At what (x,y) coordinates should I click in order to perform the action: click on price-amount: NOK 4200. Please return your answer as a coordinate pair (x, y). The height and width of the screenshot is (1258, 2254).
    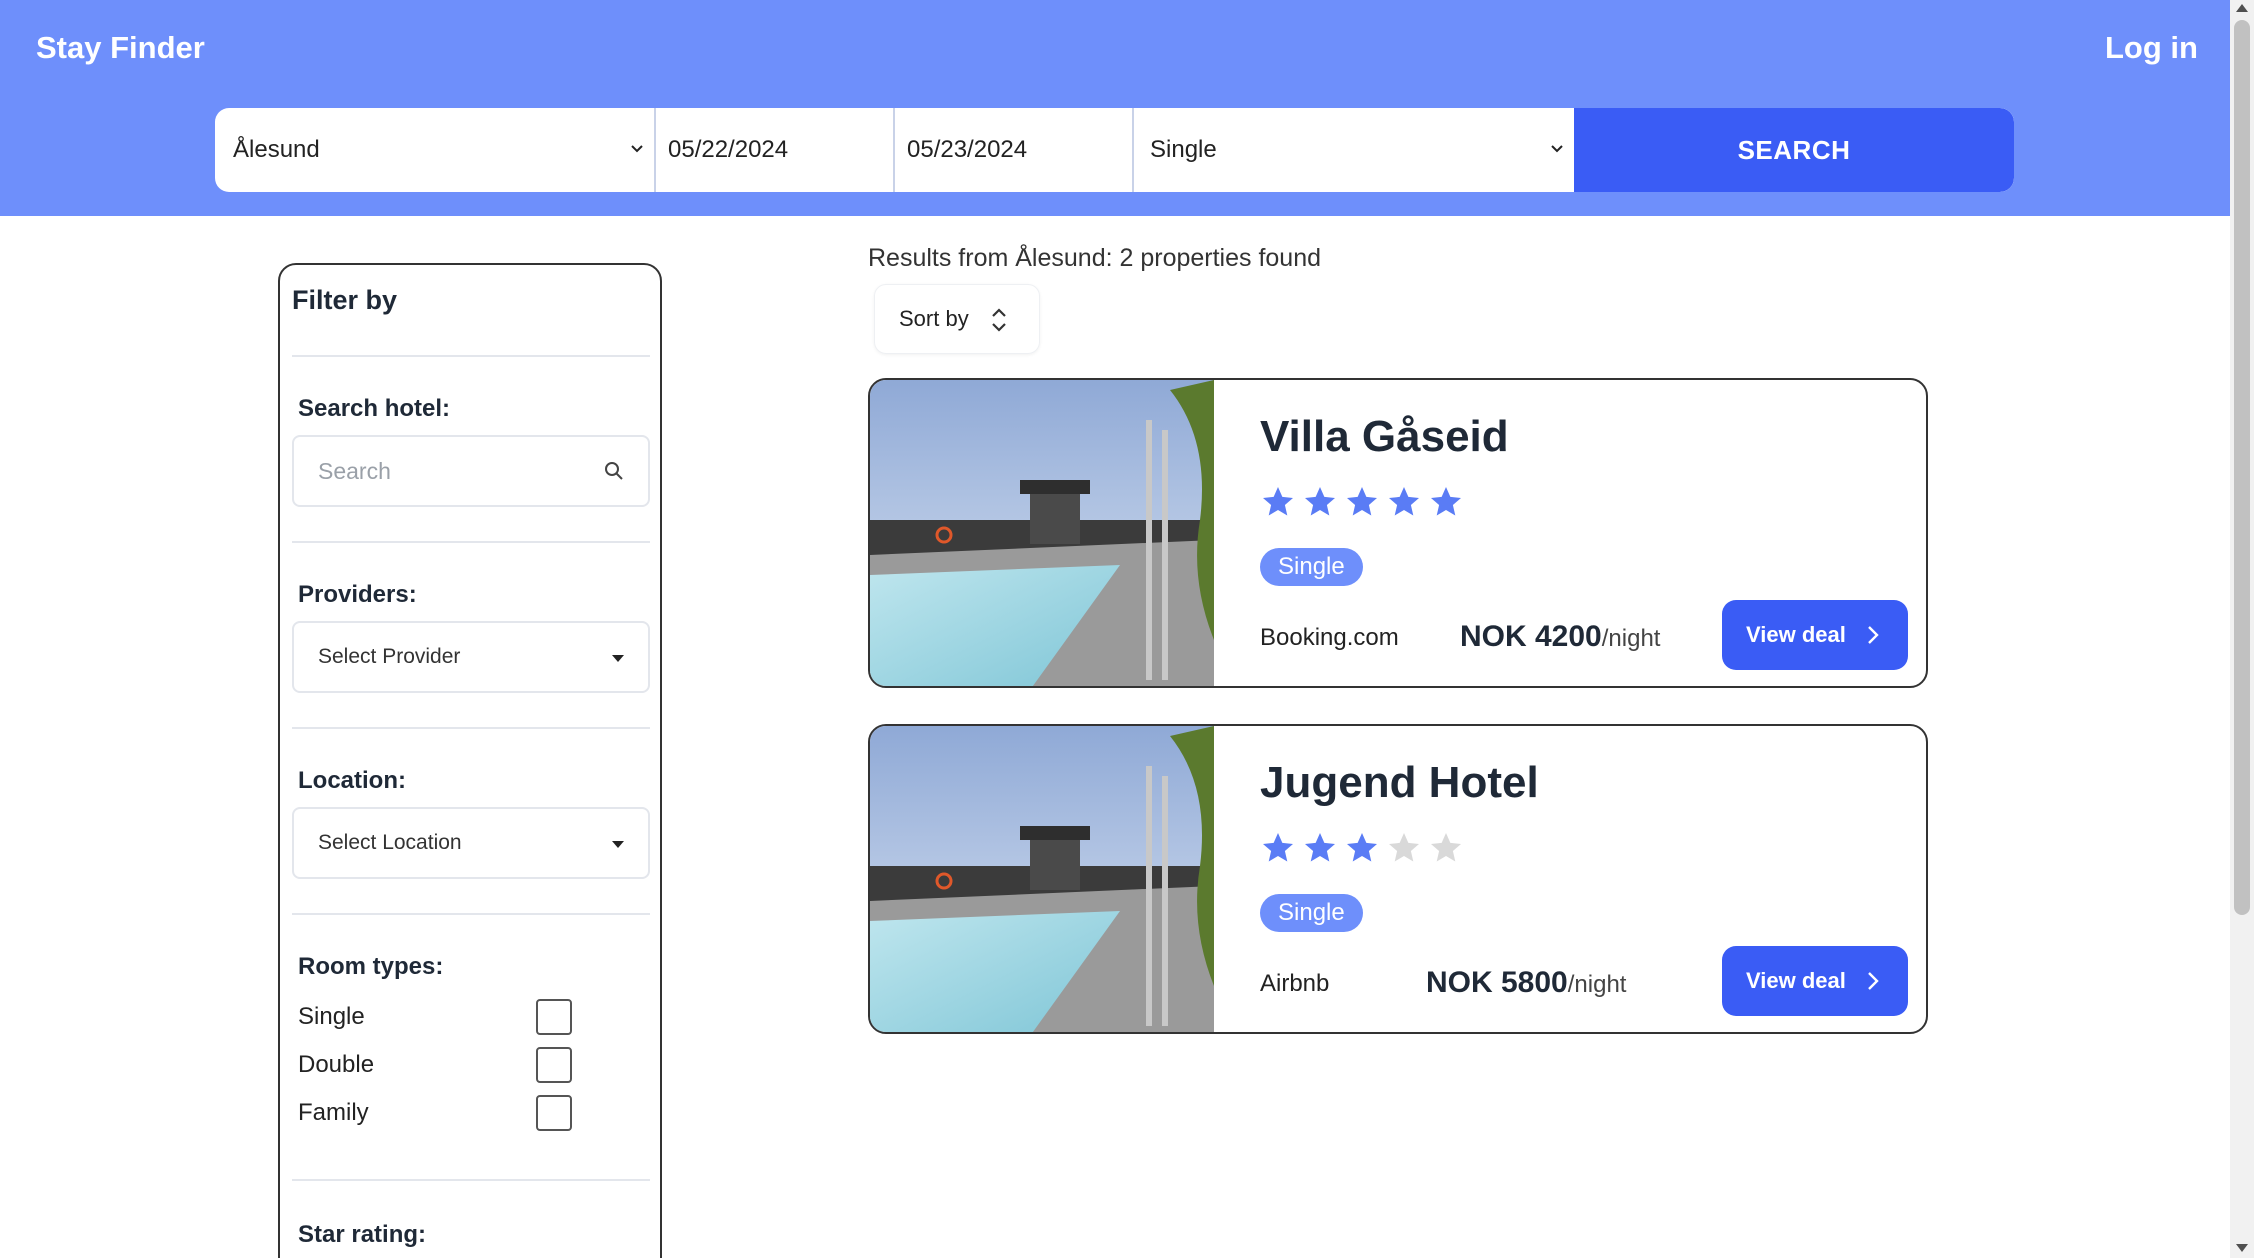
    Looking at the image, I should click on (1531, 636).